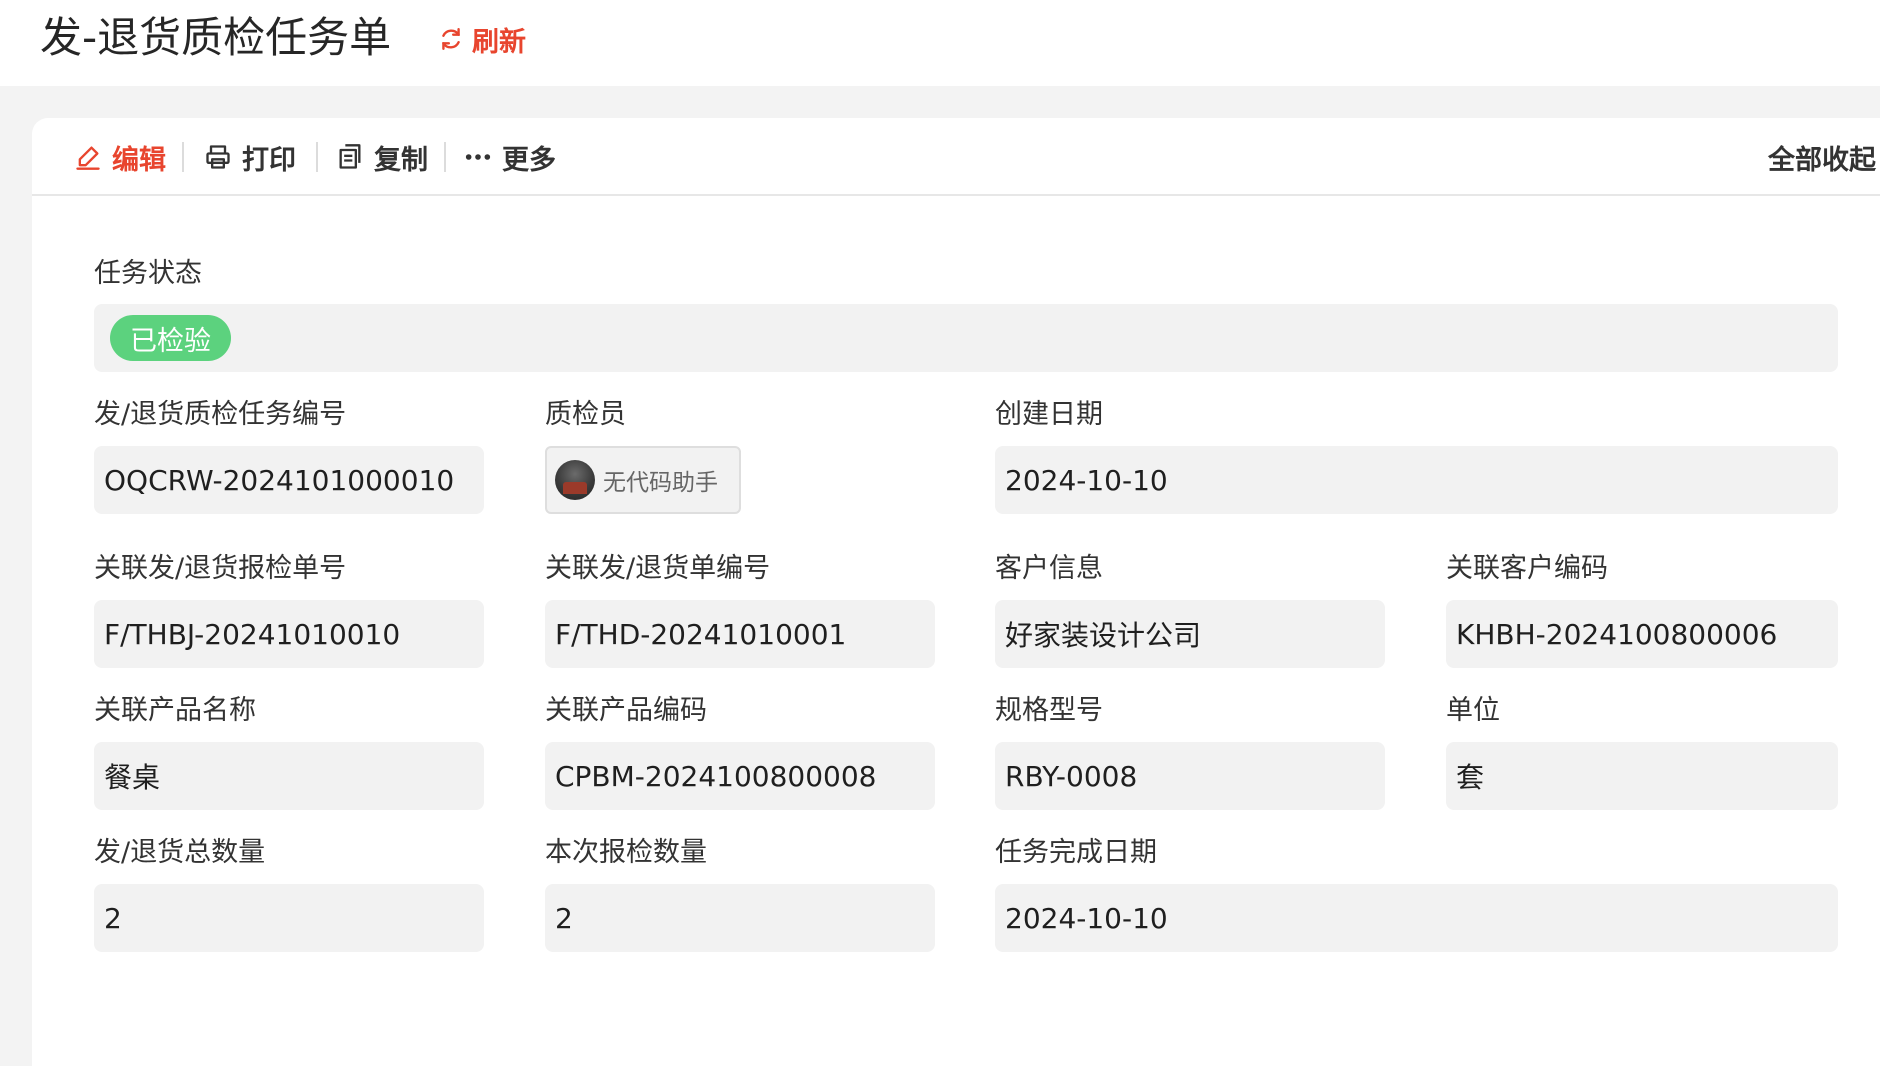  What do you see at coordinates (1190, 776) in the screenshot?
I see `spec-field: RBY-0008` at bounding box center [1190, 776].